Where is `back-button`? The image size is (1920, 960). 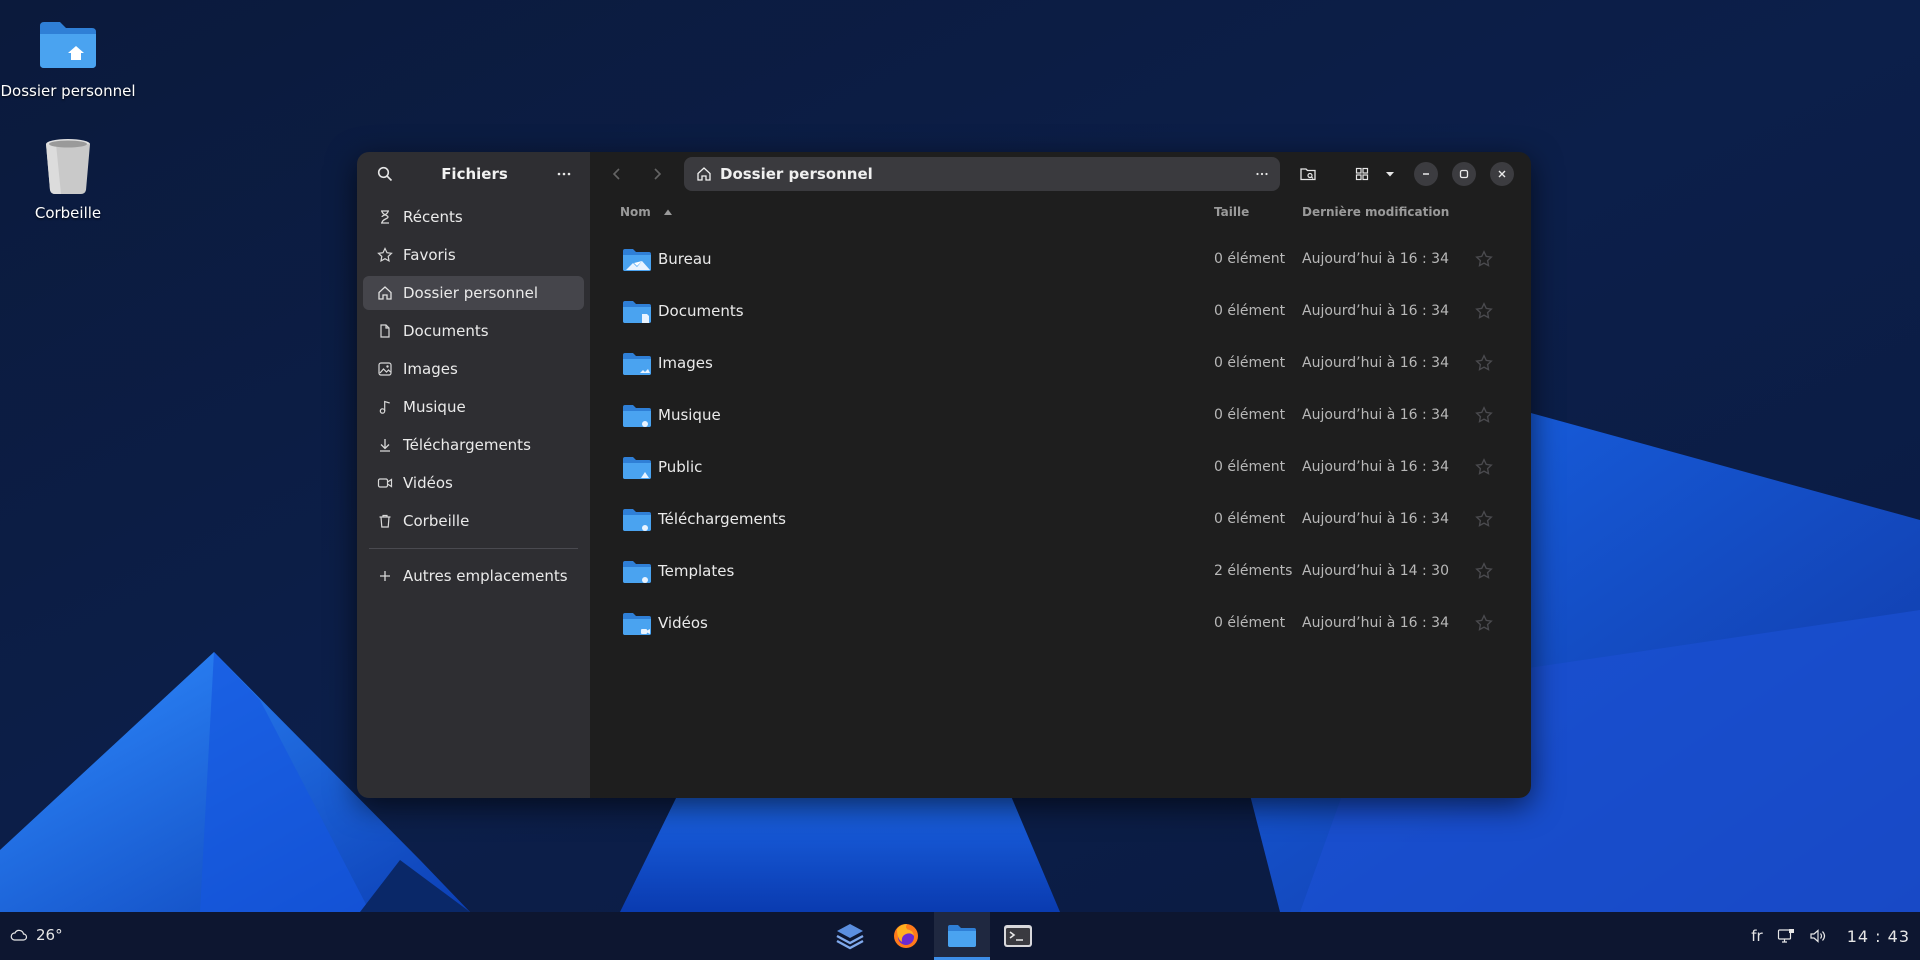 back-button is located at coordinates (617, 174).